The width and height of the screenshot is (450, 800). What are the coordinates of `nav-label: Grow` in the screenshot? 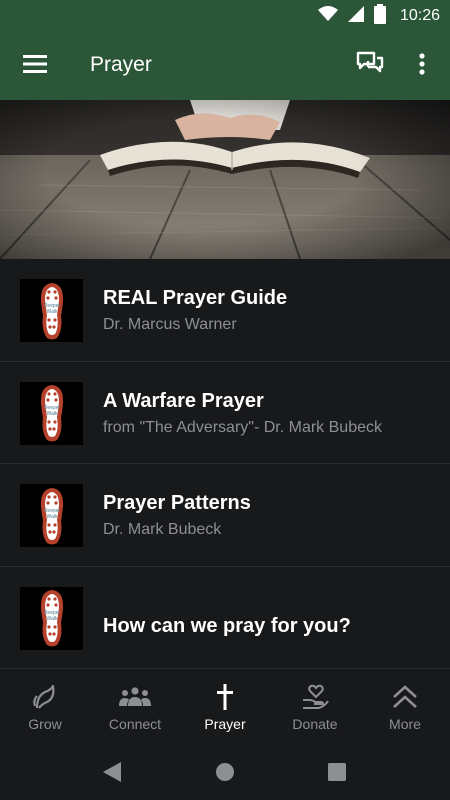 It's located at (45, 724).